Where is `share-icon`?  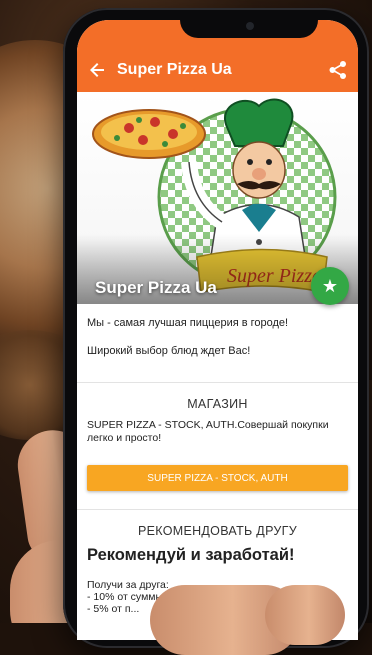 share-icon is located at coordinates (338, 70).